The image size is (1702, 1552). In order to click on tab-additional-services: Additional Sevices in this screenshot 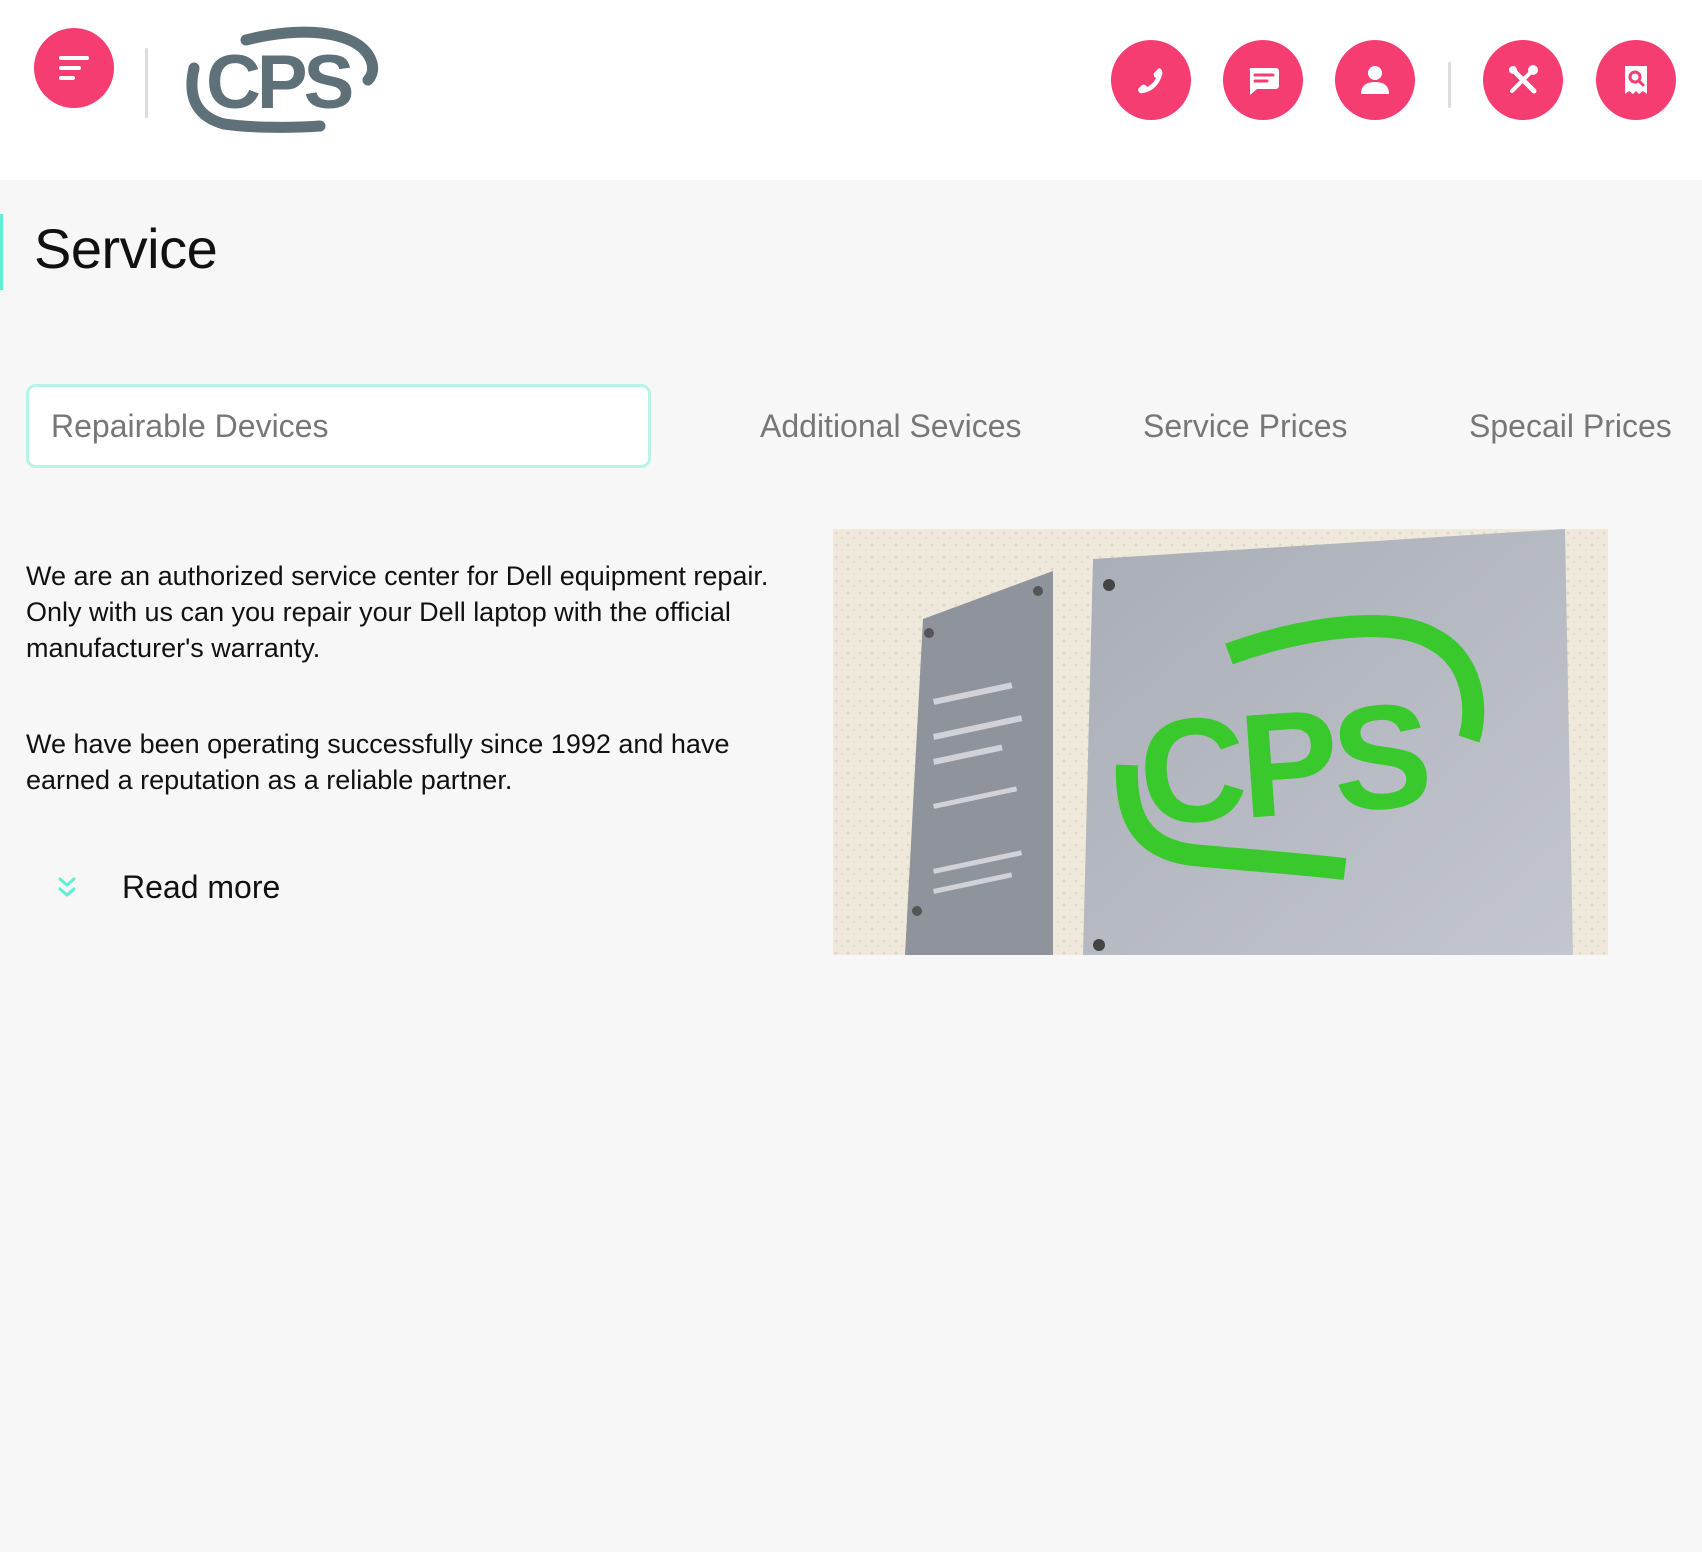, I will do `click(890, 426)`.